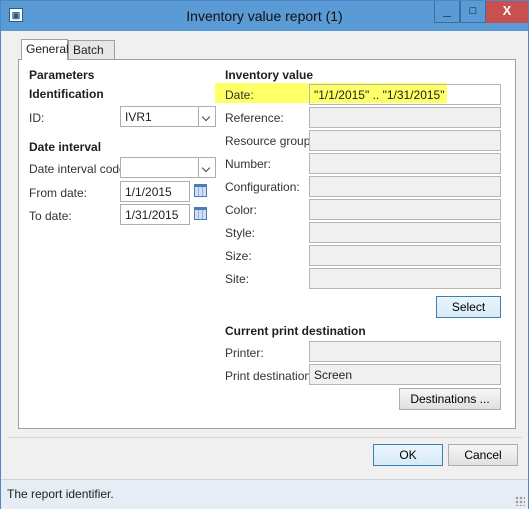 The height and width of the screenshot is (509, 529). Describe the element at coordinates (65, 147) in the screenshot. I see `date-interval-heading: Date interval` at that location.